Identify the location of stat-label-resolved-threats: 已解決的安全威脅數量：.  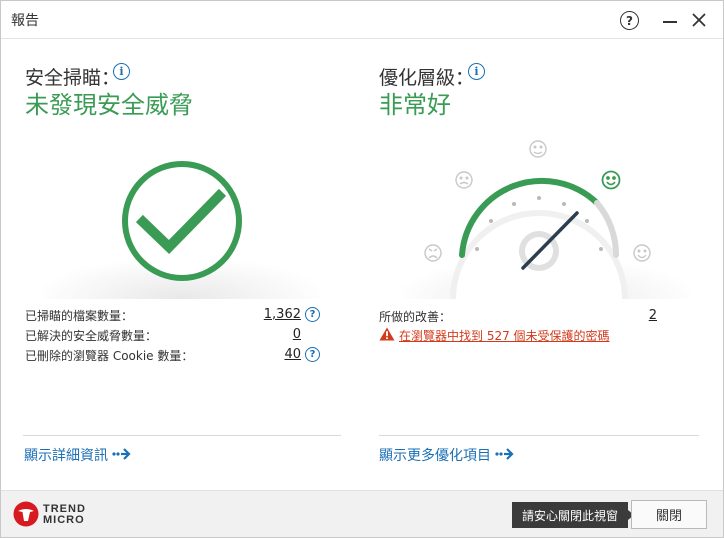
(91, 336).